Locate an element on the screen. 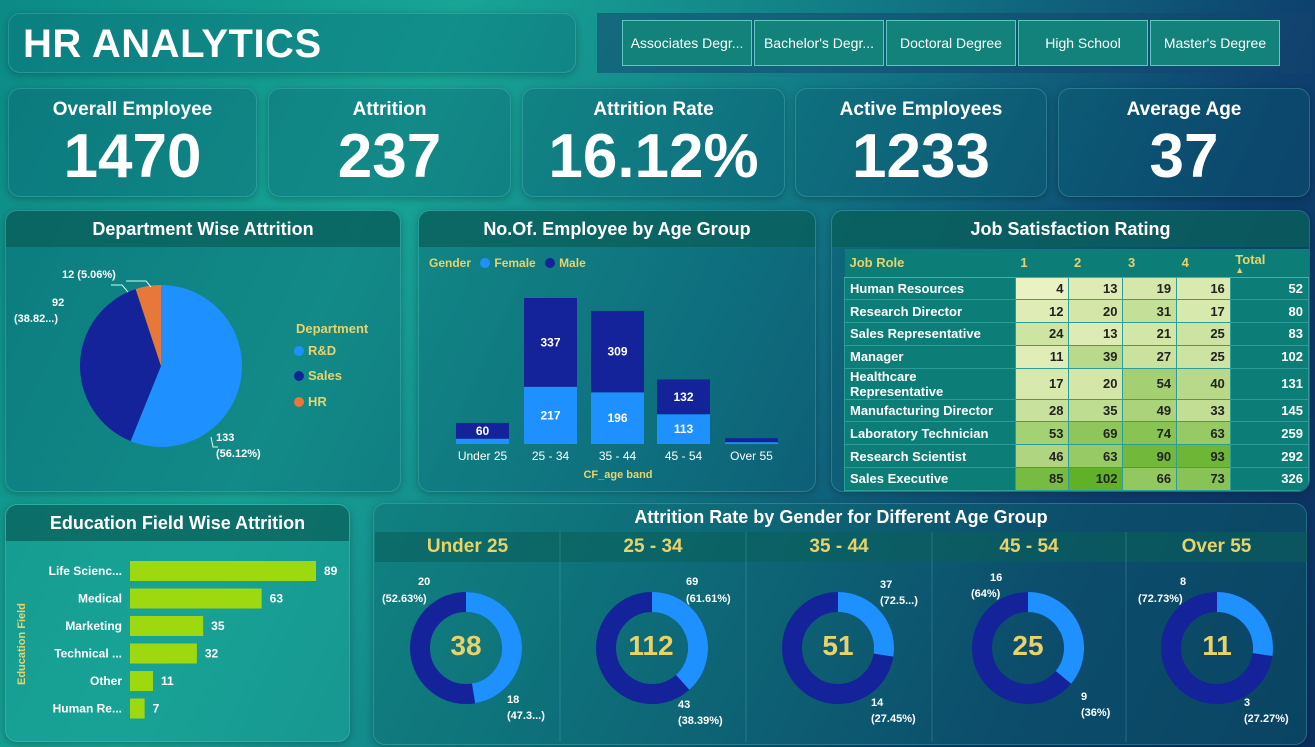 The height and width of the screenshot is (747, 1315). donut-female-value: 9 is located at coordinates (1084, 697).